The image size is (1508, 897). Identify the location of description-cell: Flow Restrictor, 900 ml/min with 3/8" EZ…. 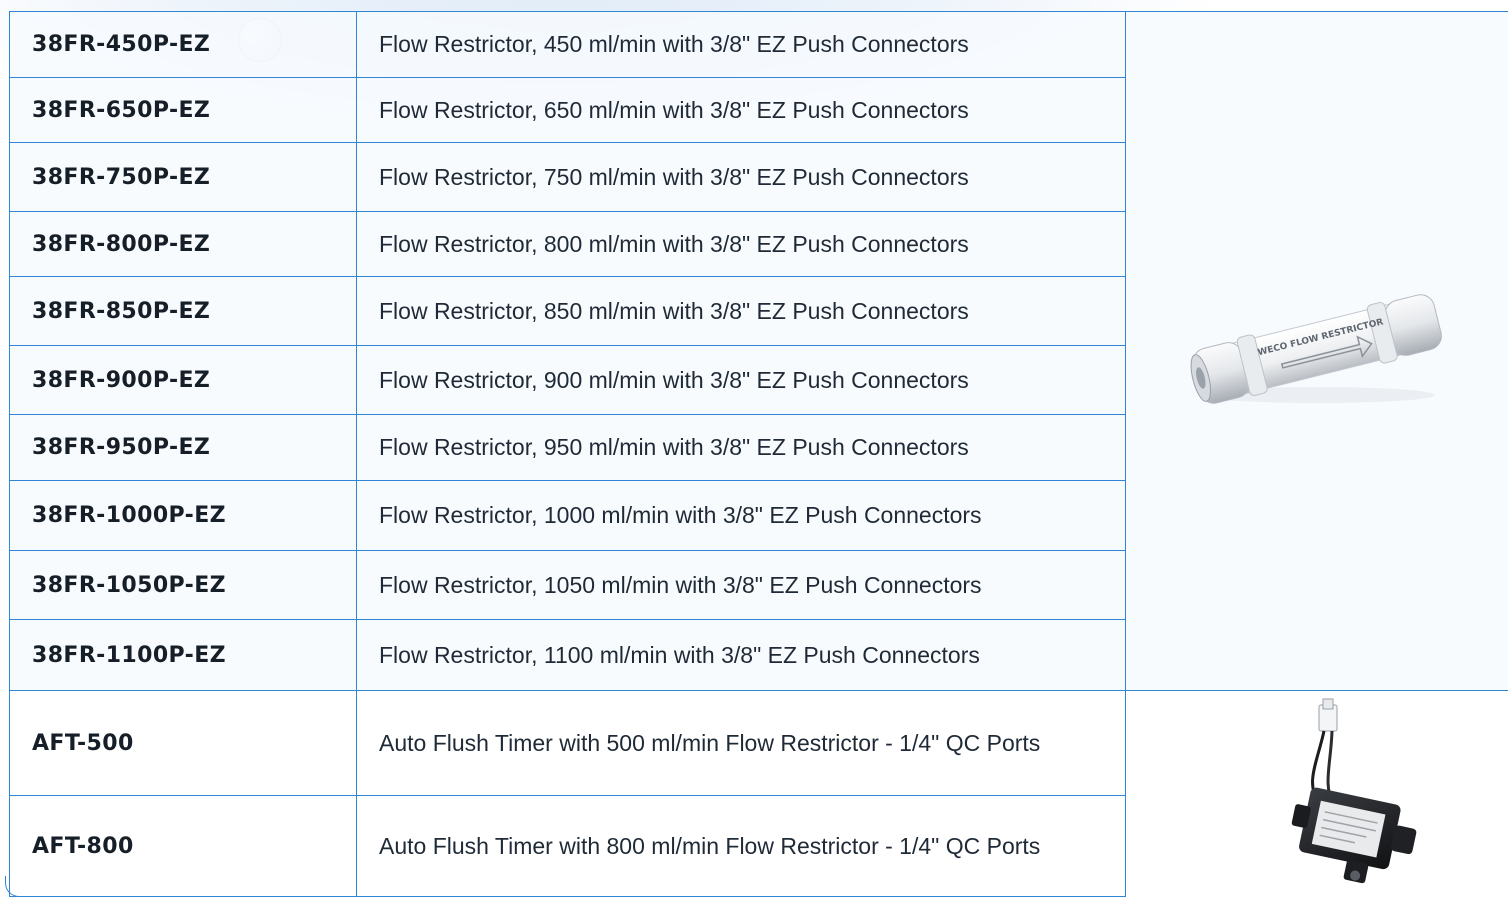
(741, 380).